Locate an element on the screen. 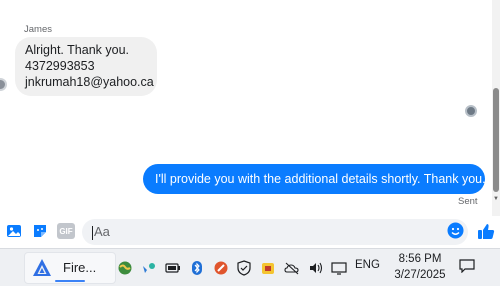 The height and width of the screenshot is (286, 500). shield-icon is located at coordinates (244, 268).